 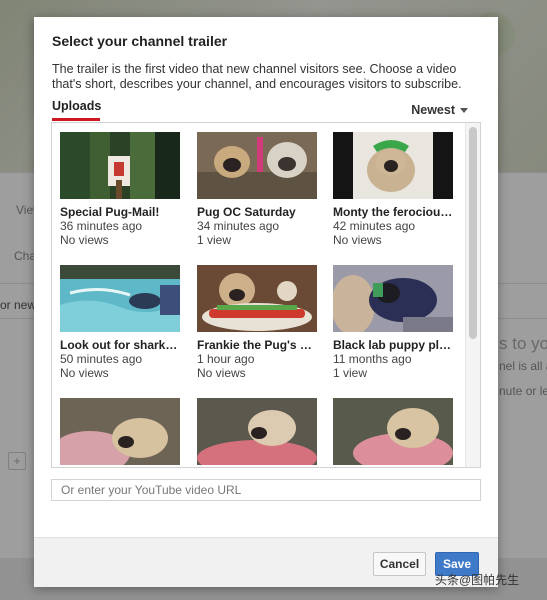 I want to click on video-age: 50 minutes ago, so click(x=101, y=359).